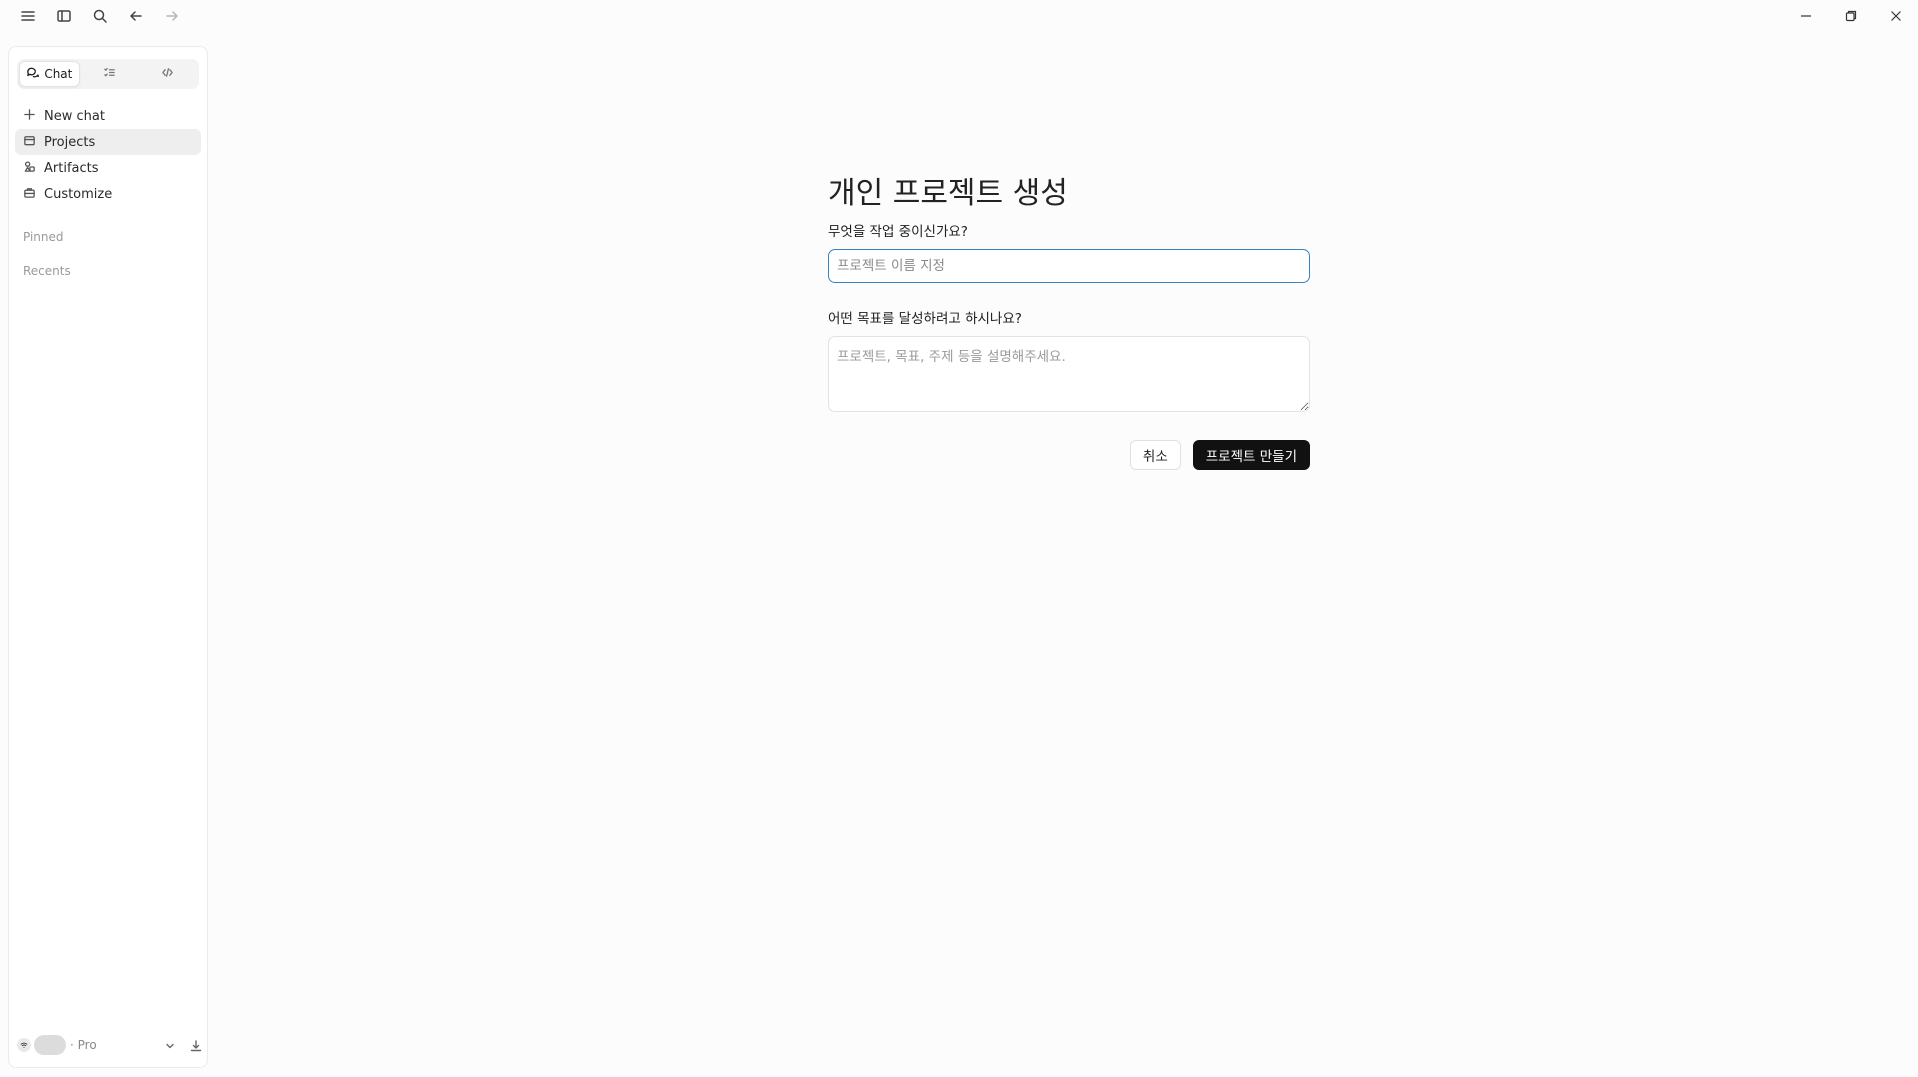 The height and width of the screenshot is (1077, 1918). What do you see at coordinates (29, 168) in the screenshot?
I see `artifacts-icon` at bounding box center [29, 168].